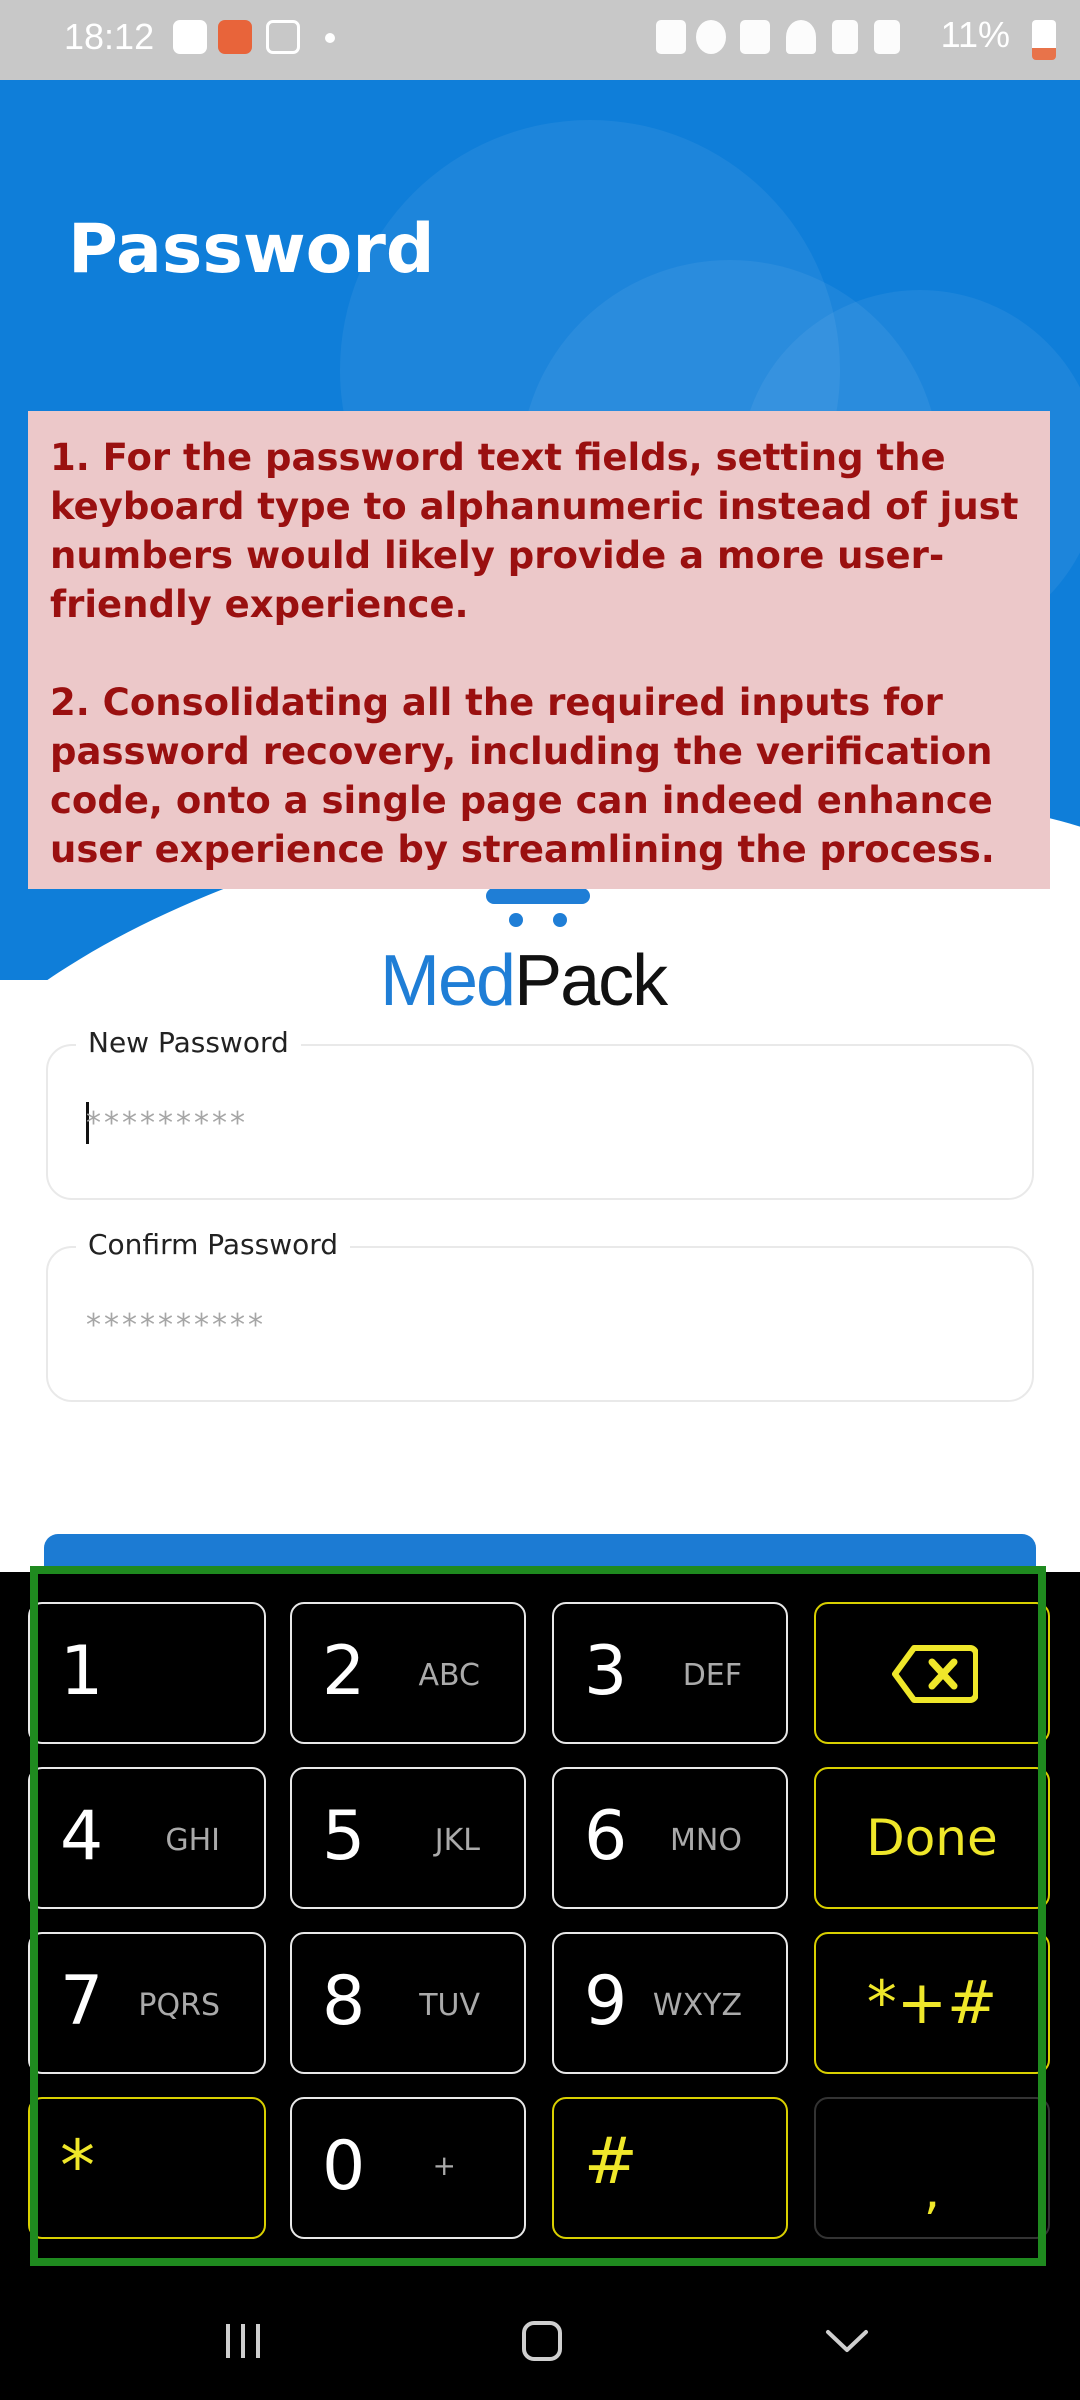  Describe the element at coordinates (344, 1836) in the screenshot. I see `key-5-digit: 5` at that location.